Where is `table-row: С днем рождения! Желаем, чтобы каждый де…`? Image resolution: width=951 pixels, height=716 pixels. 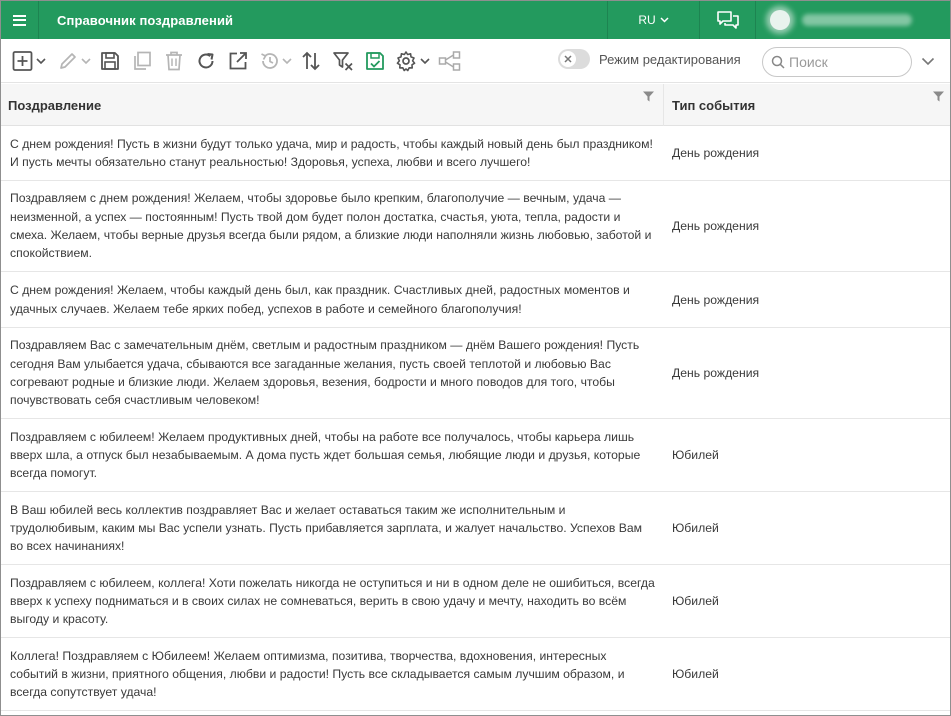 table-row: С днем рождения! Желаем, чтобы каждый де… is located at coordinates (475, 300).